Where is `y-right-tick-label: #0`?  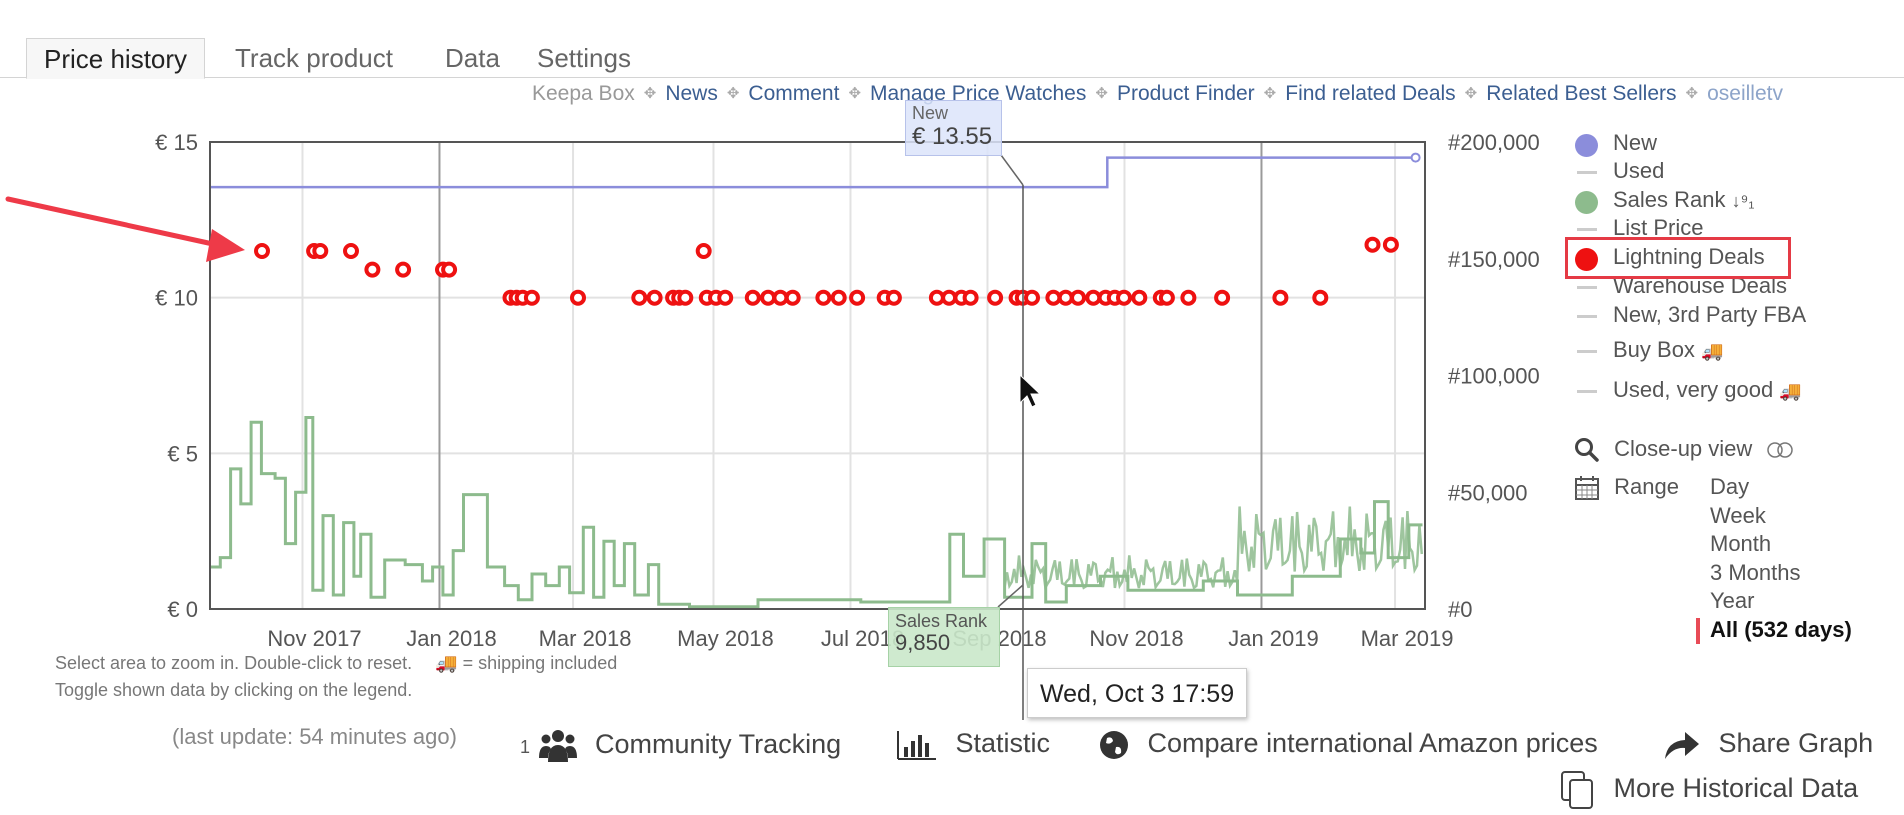 y-right-tick-label: #0 is located at coordinates (1460, 609).